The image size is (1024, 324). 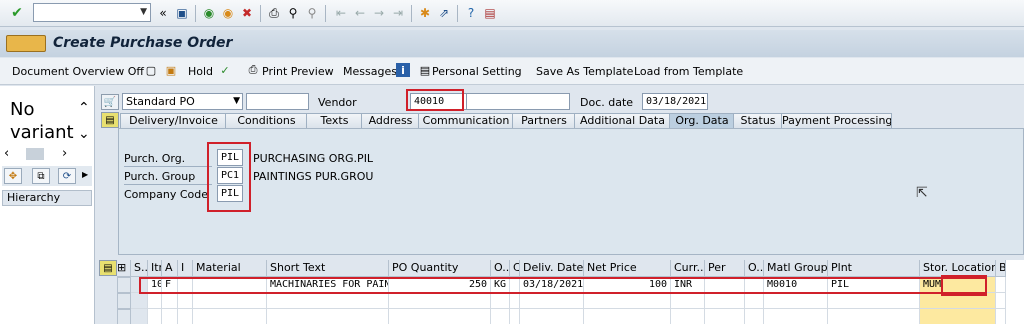 What do you see at coordinates (874, 268) in the screenshot?
I see `column-header: Plnt` at bounding box center [874, 268].